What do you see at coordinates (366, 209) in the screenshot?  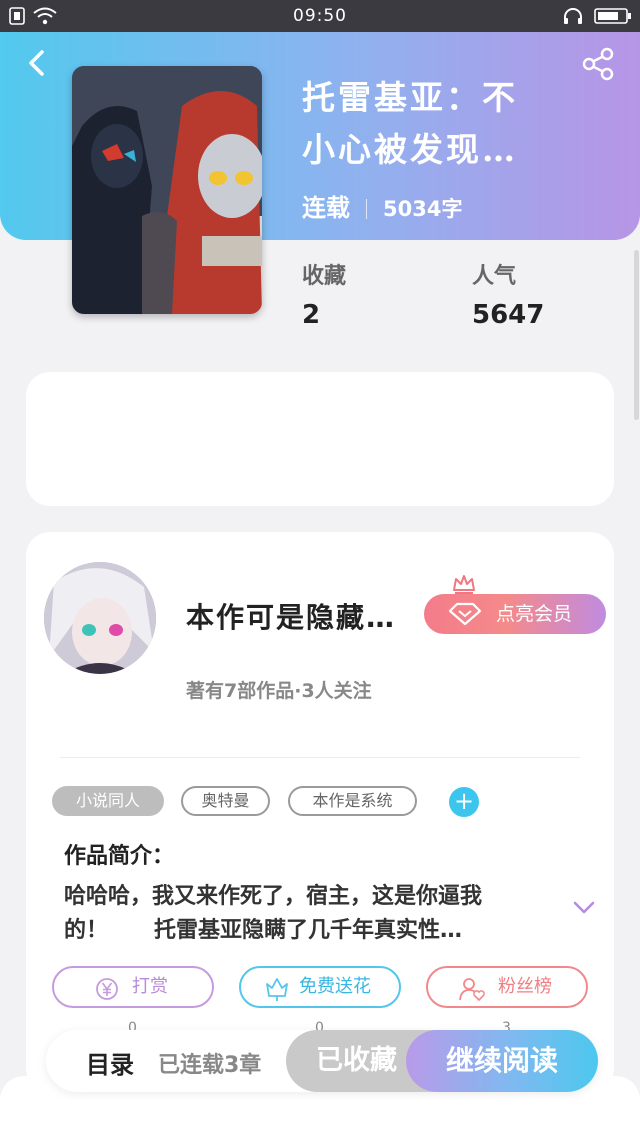 I see `meta-divider` at bounding box center [366, 209].